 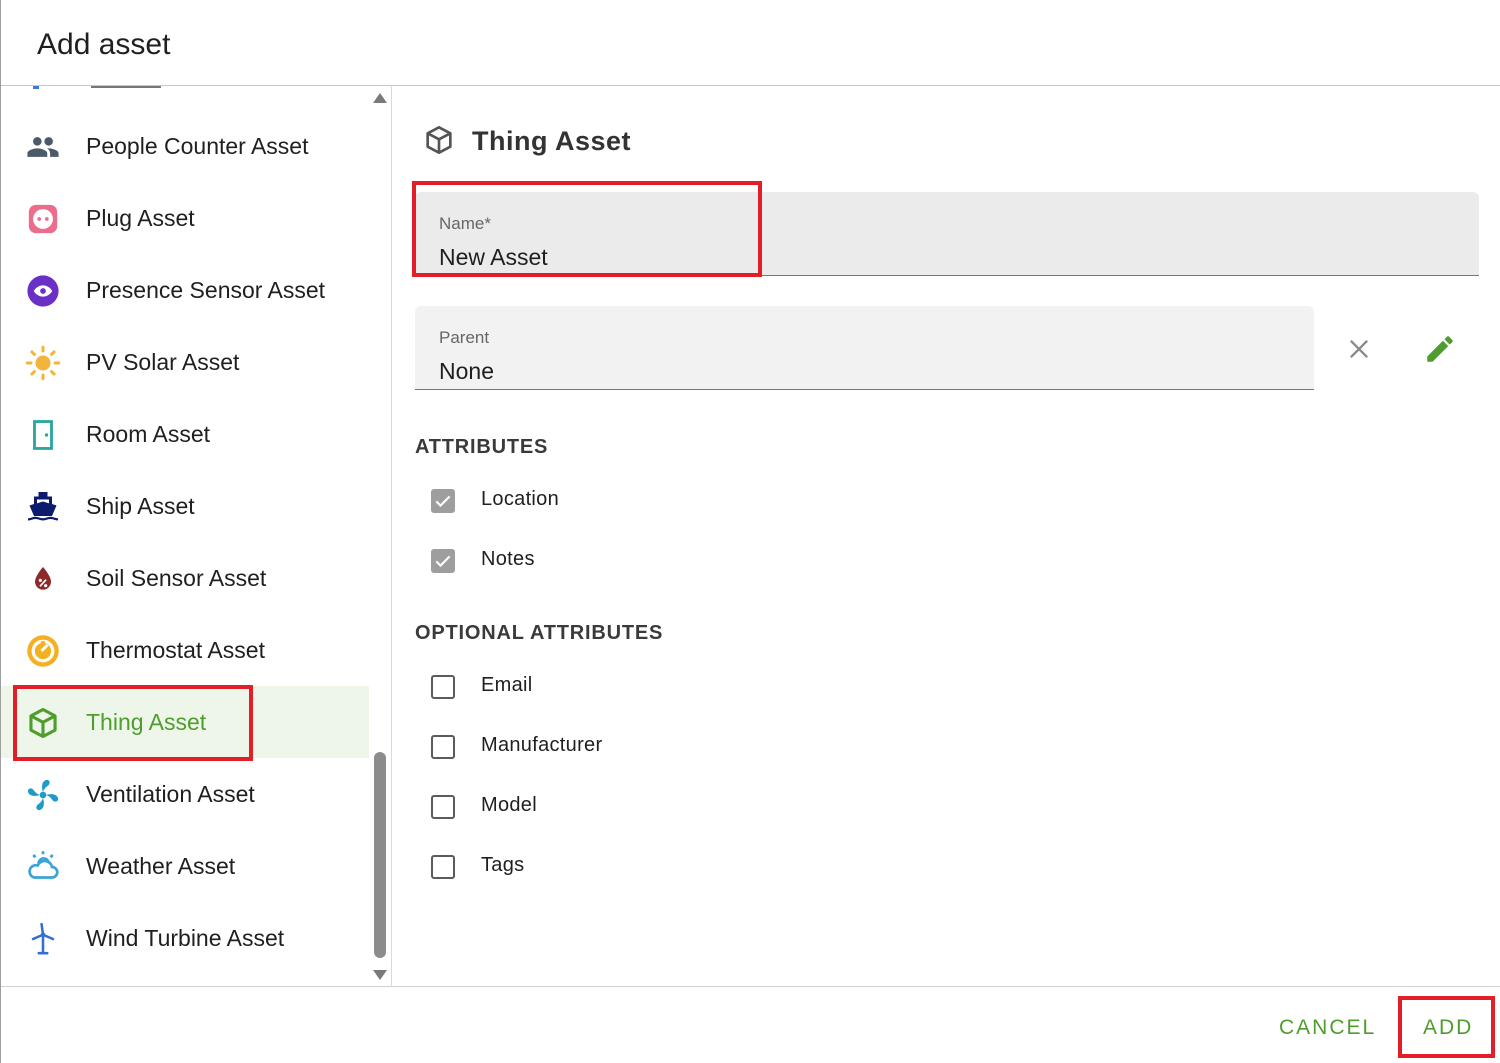 What do you see at coordinates (542, 745) in the screenshot?
I see `checkbox-label: Manufacturer` at bounding box center [542, 745].